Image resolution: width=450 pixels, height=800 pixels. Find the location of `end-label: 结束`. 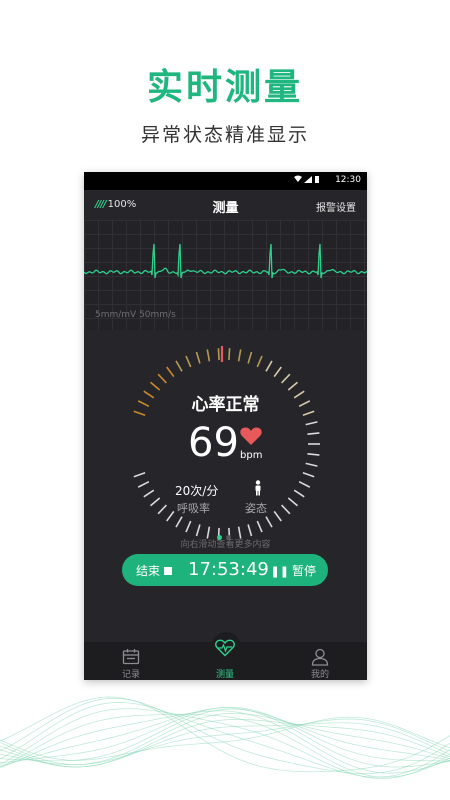

end-label: 结束 is located at coordinates (148, 571).